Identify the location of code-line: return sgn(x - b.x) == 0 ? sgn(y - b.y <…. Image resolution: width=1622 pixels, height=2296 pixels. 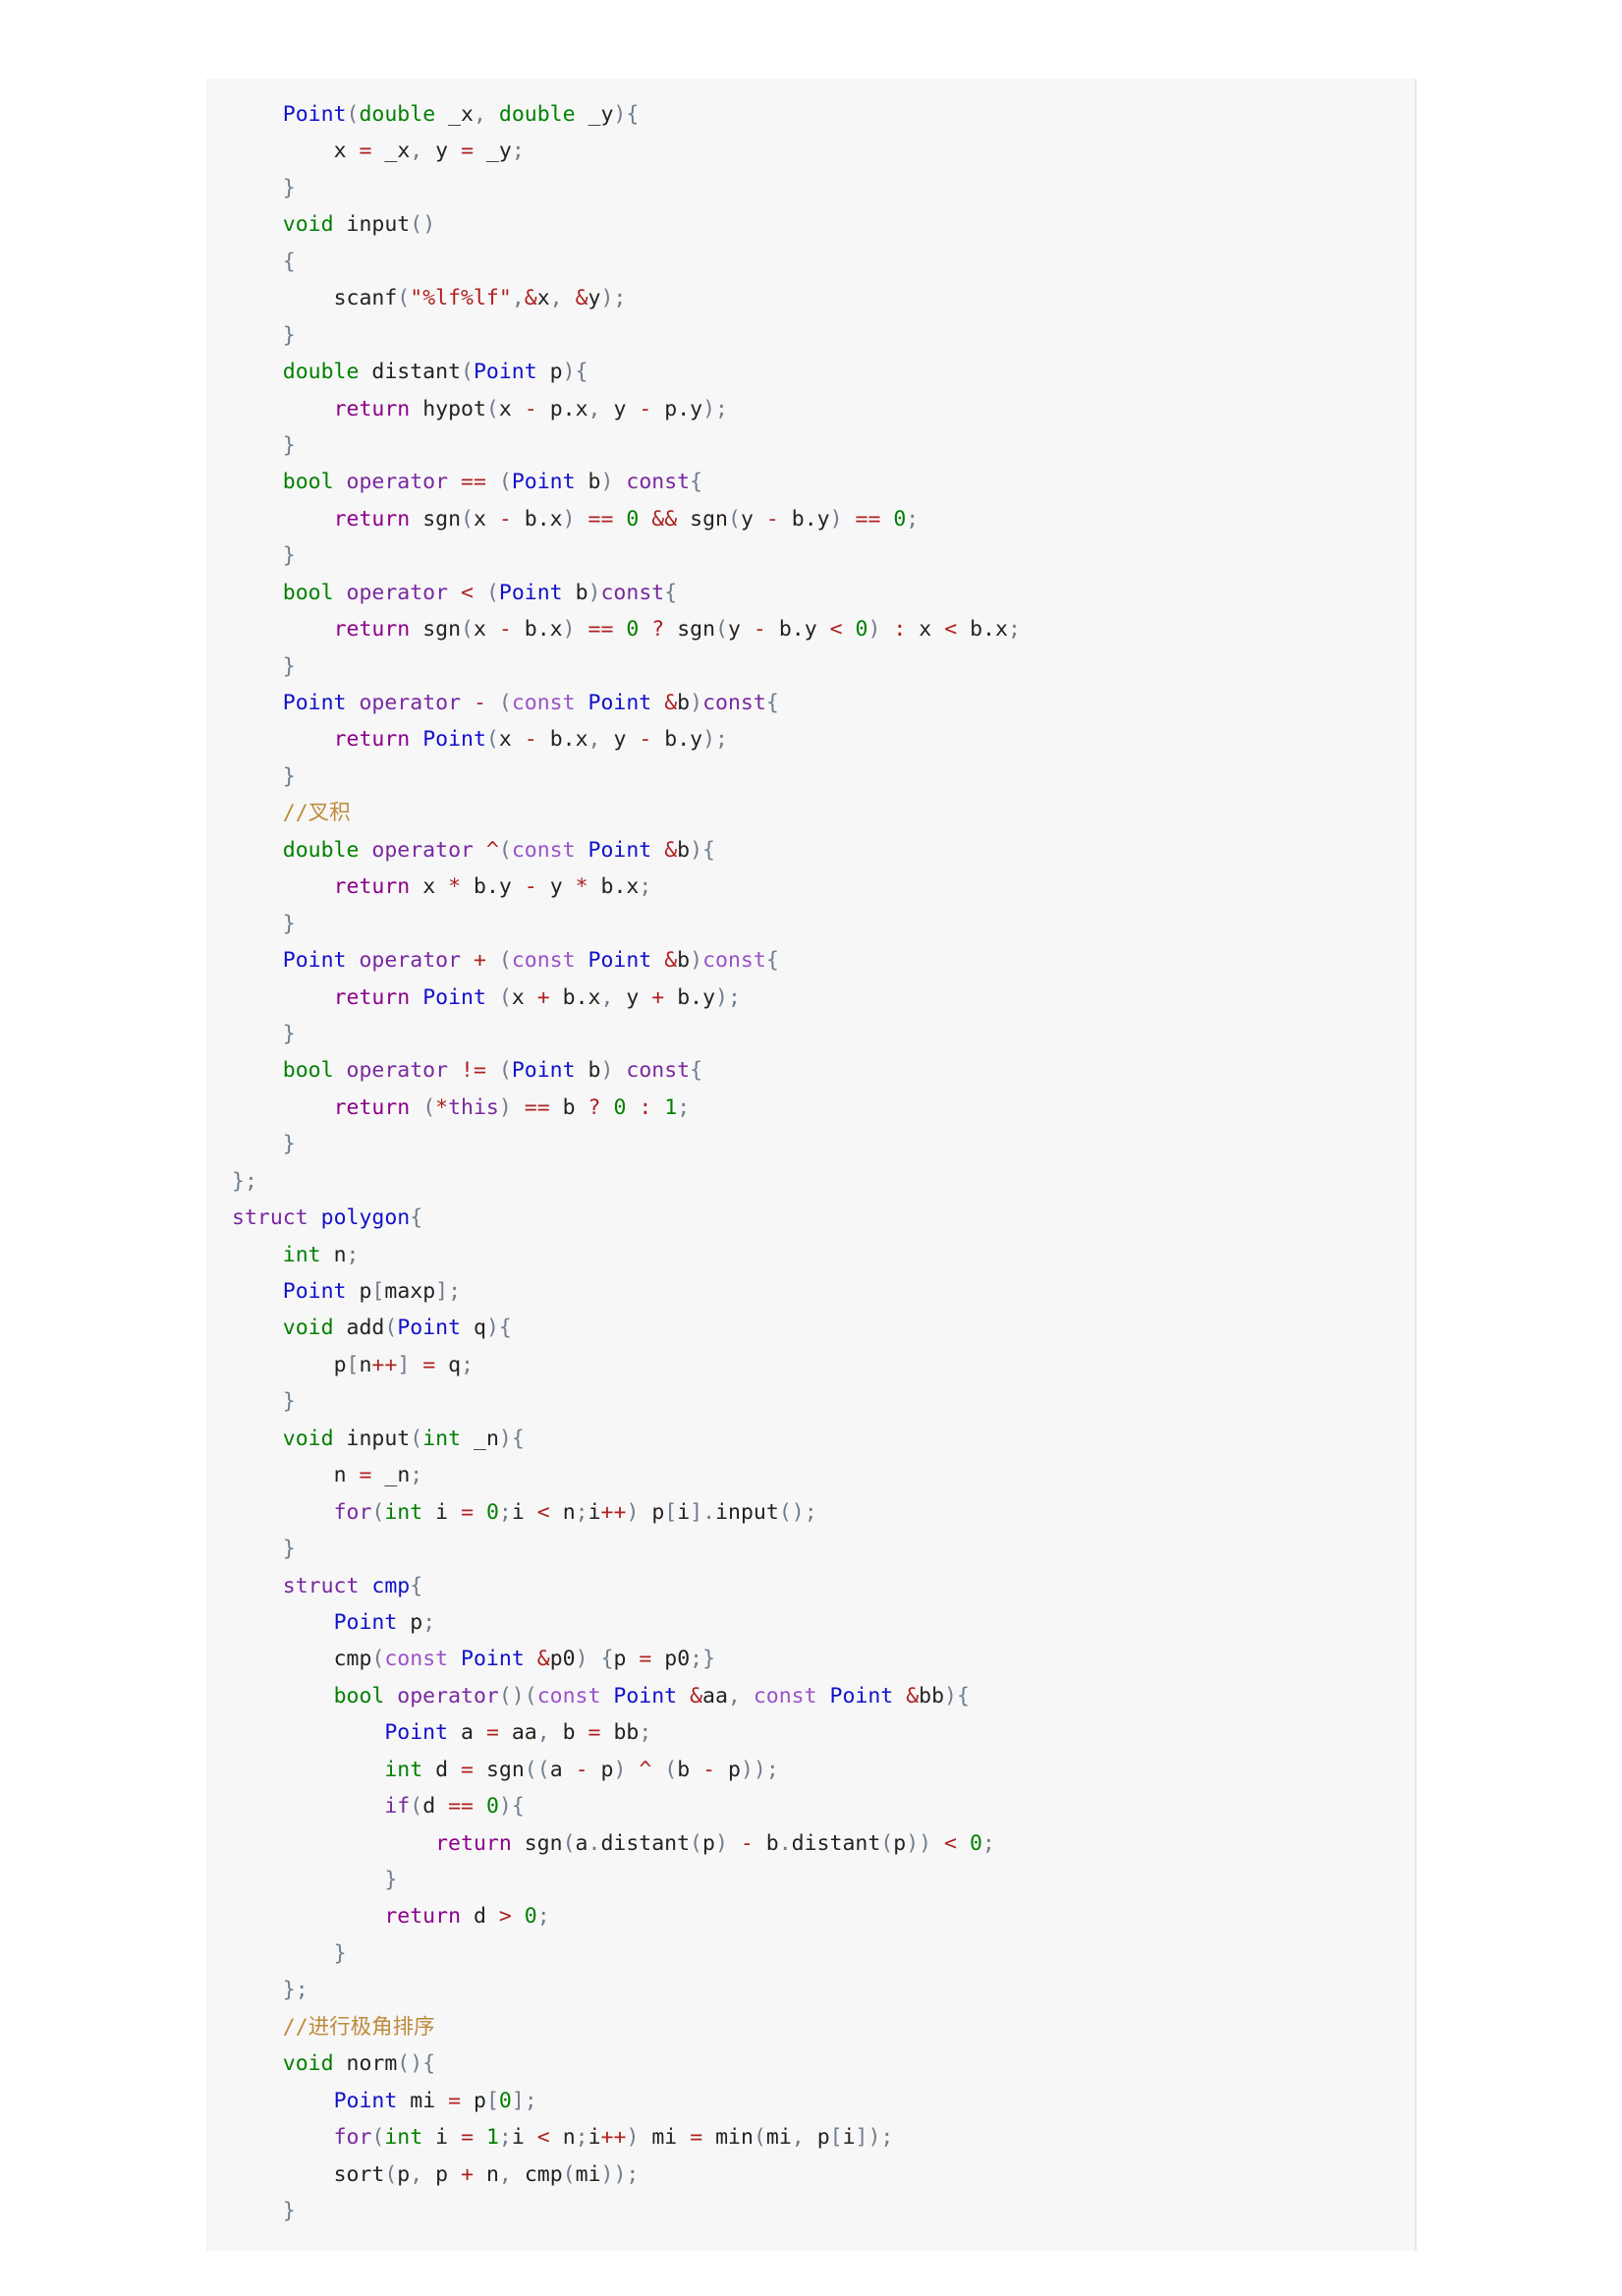
(677, 630).